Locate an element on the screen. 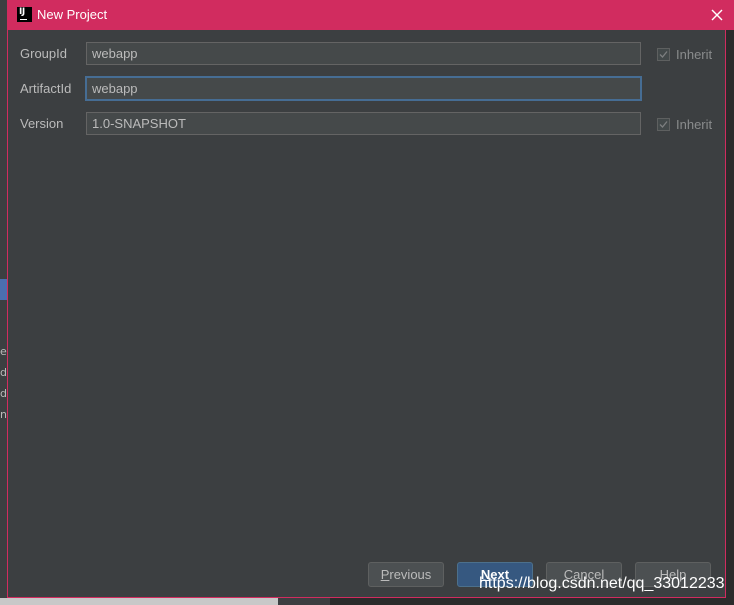 The width and height of the screenshot is (734, 605). artifactid-field is located at coordinates (363, 88).